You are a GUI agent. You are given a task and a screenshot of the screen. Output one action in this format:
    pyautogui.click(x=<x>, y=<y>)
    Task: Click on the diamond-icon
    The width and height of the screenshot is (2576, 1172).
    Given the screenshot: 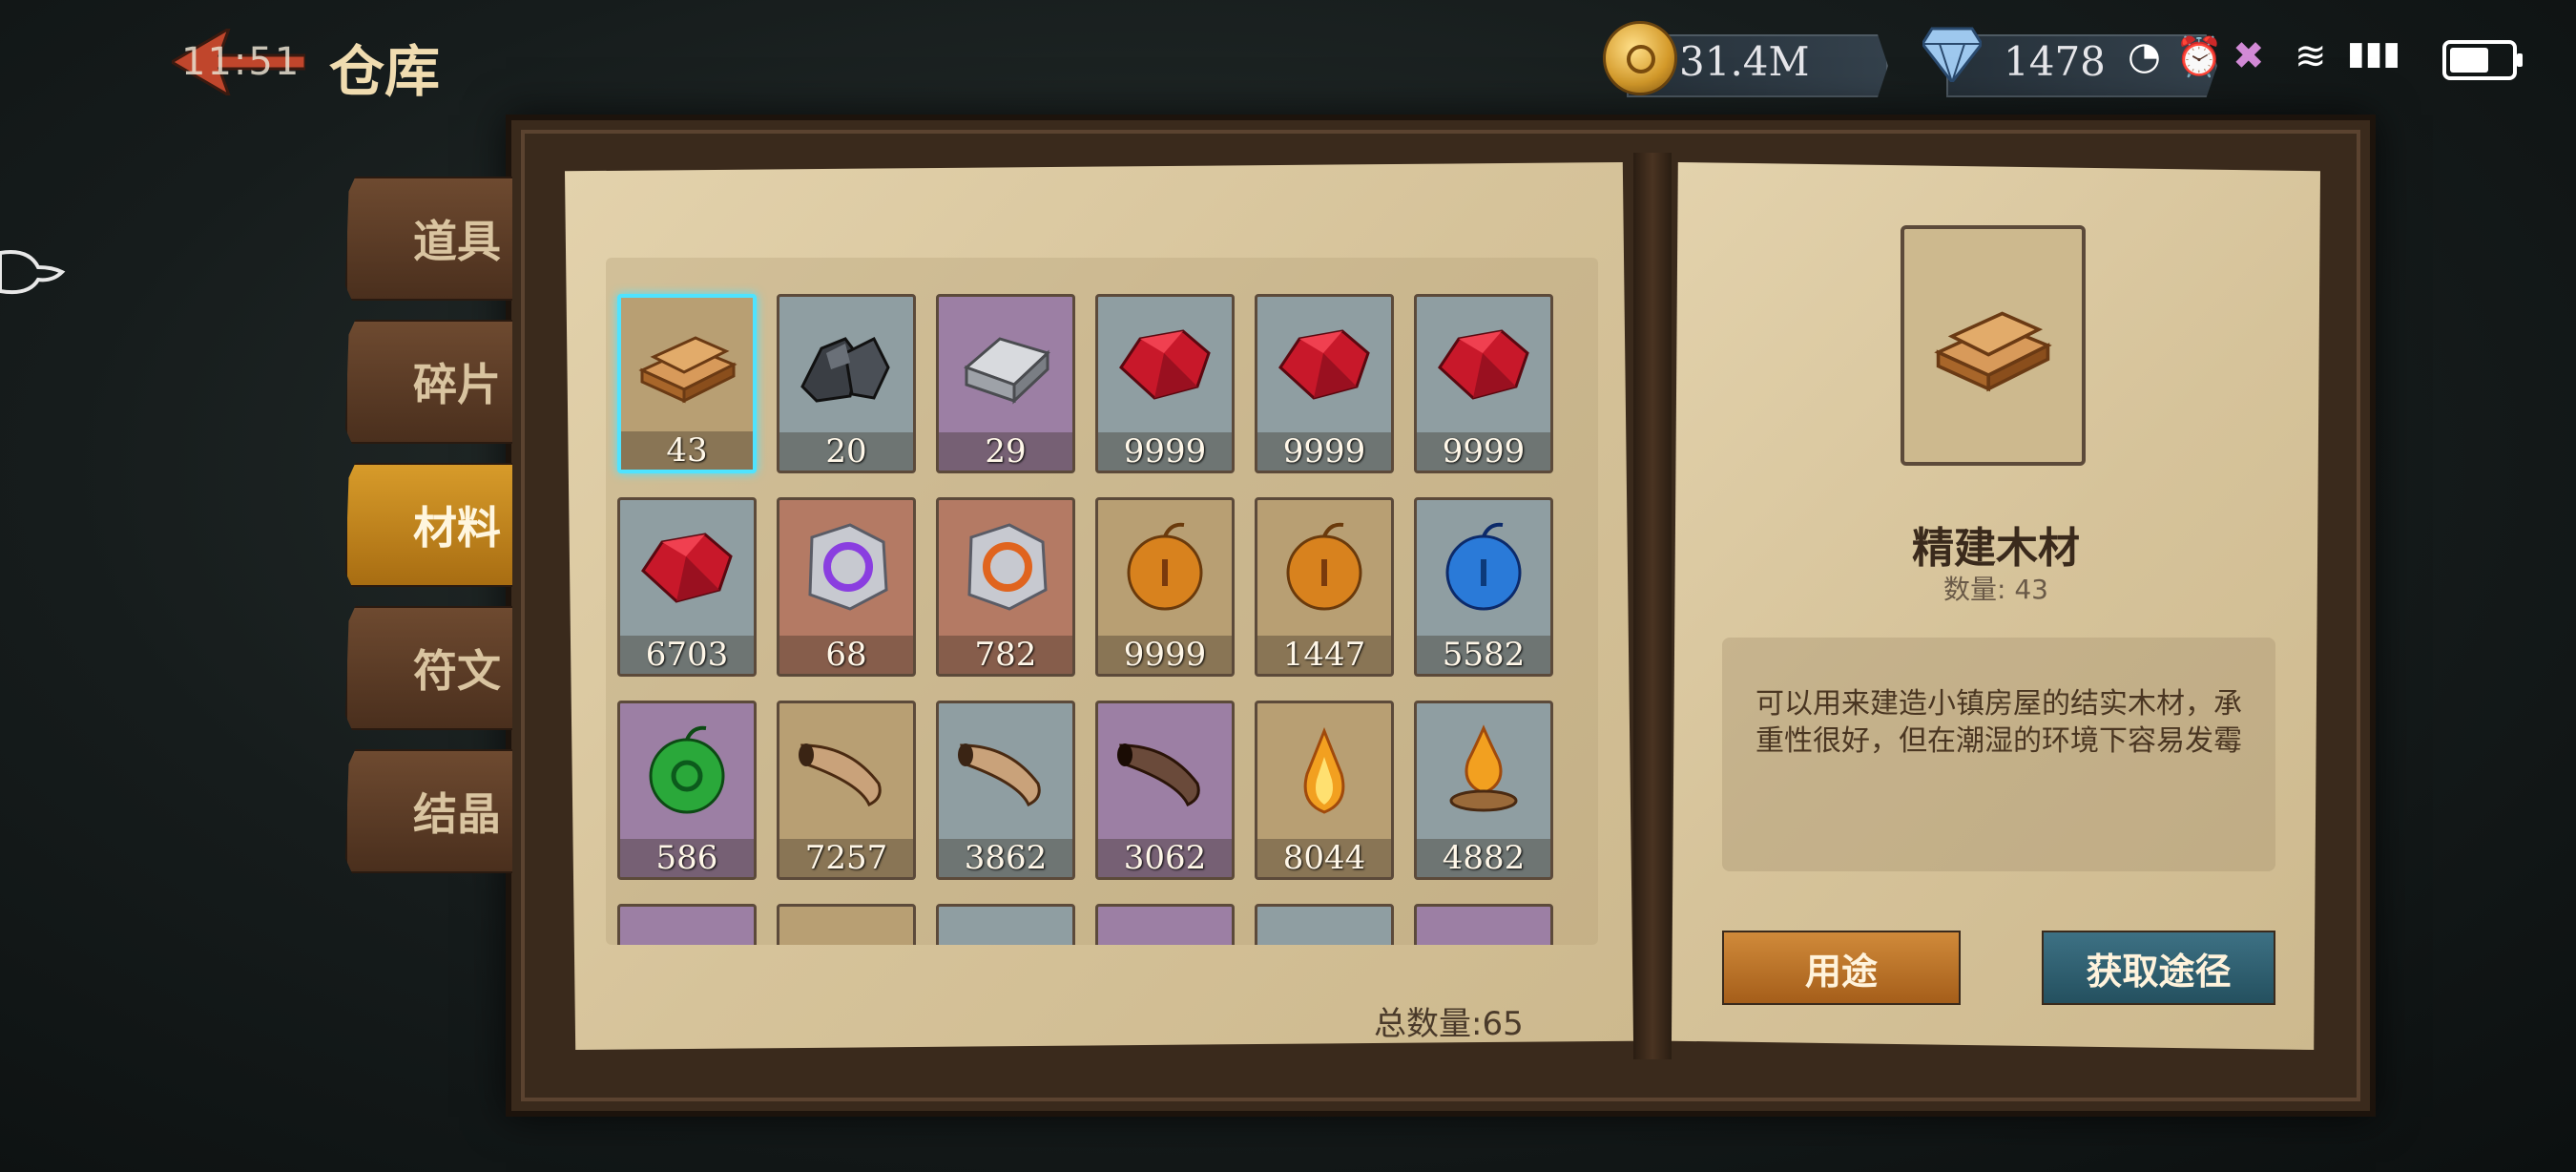 What is the action you would take?
    pyautogui.click(x=1952, y=54)
    